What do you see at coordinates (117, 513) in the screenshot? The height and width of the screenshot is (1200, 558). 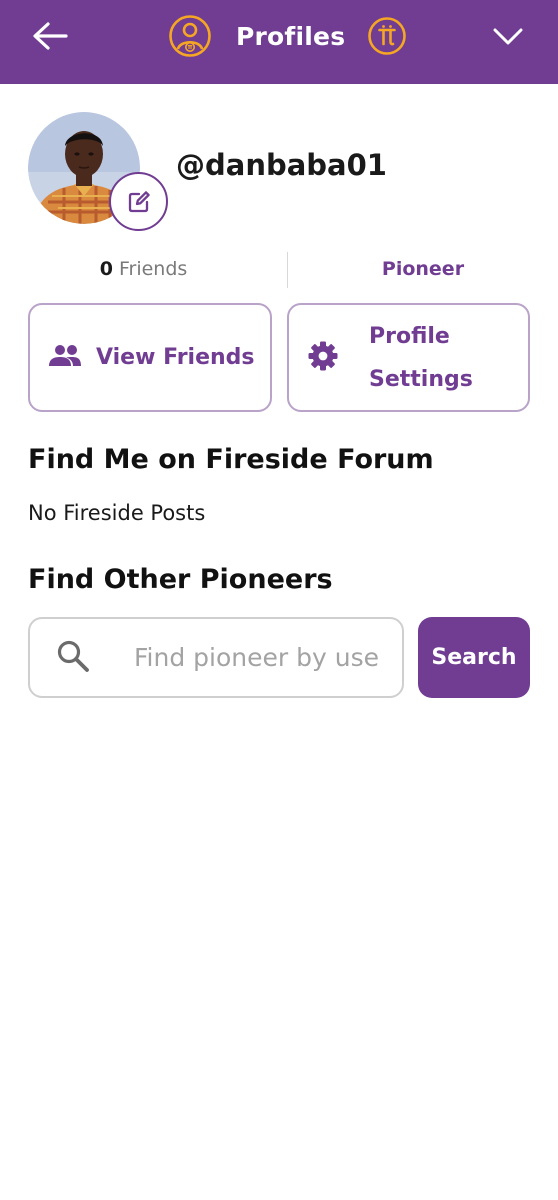 I see `fireside-empty-text: No Fireside Posts` at bounding box center [117, 513].